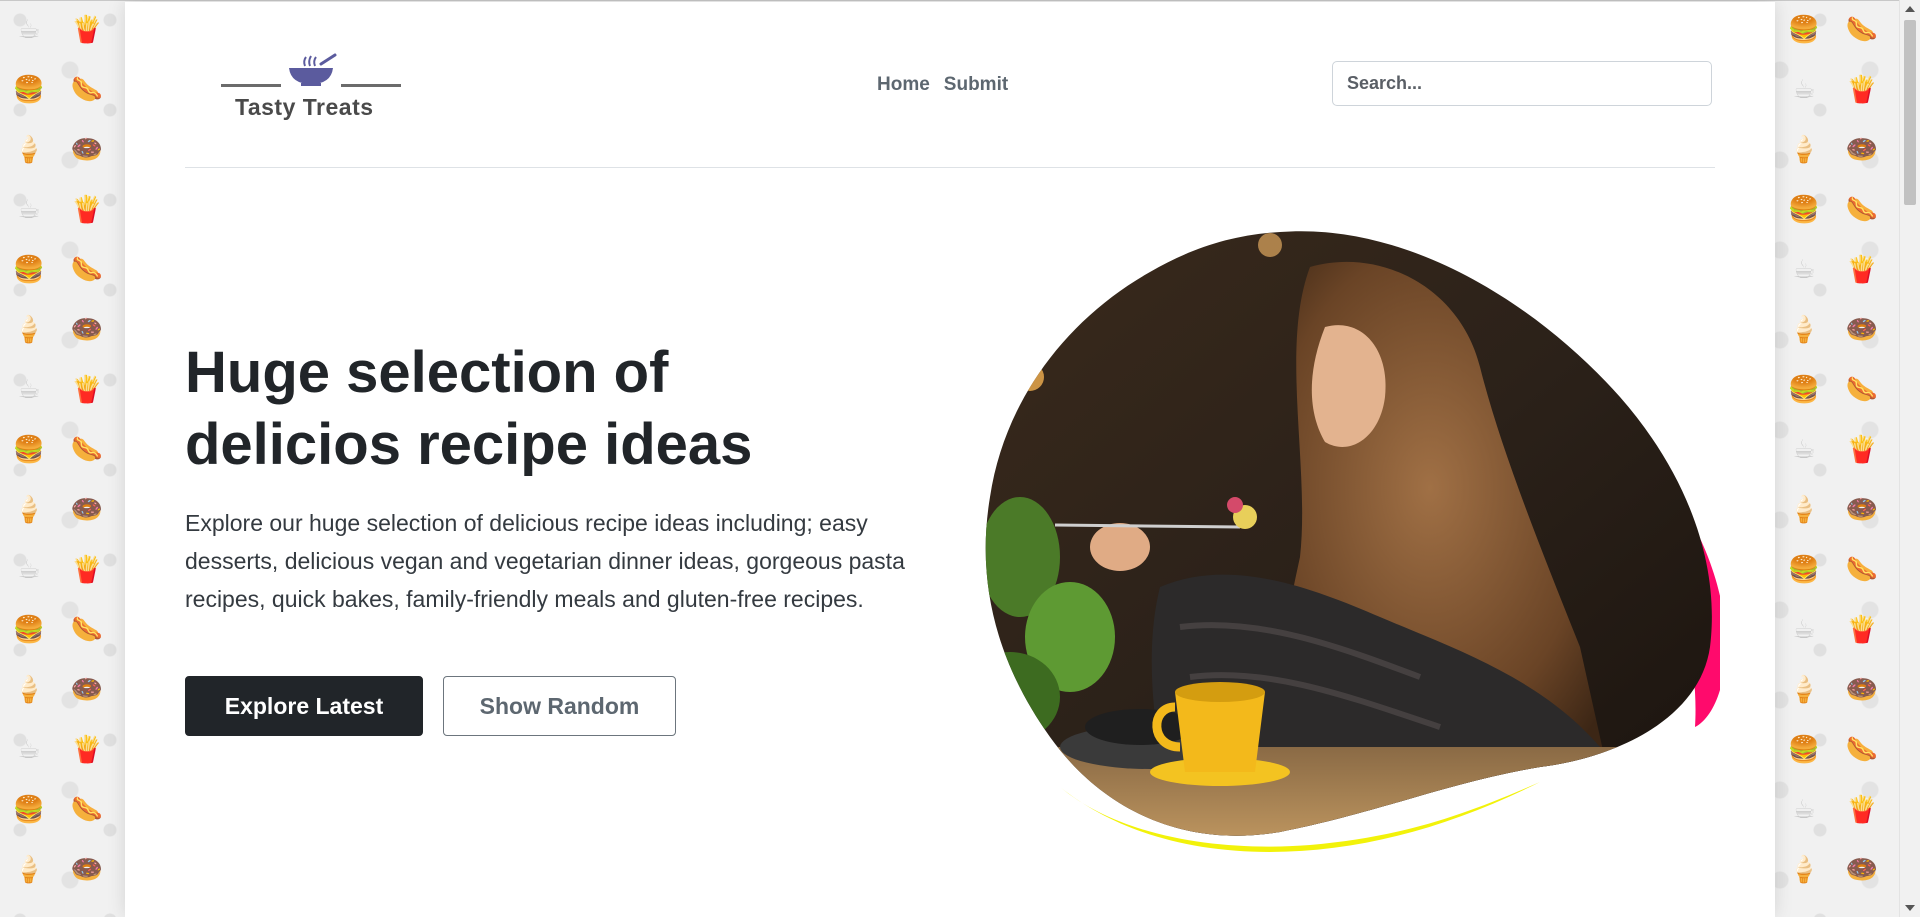  Describe the element at coordinates (313, 69) in the screenshot. I see `soup-bowl-icon` at that location.